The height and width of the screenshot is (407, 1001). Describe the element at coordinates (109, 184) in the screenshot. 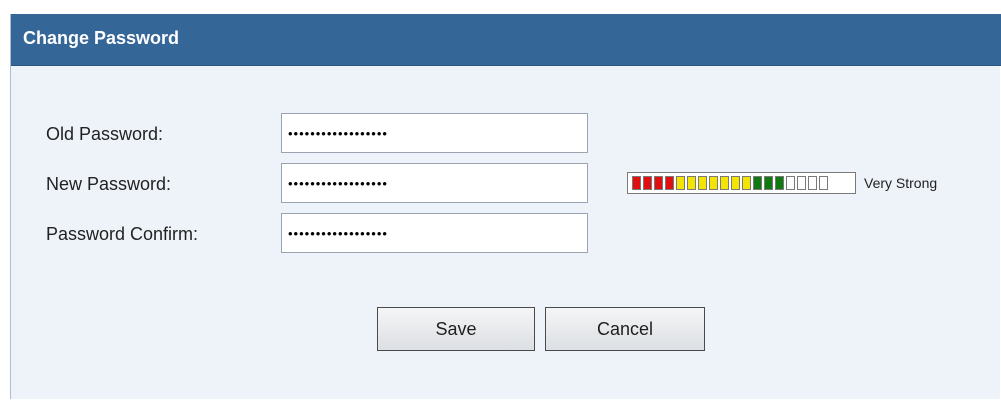

I see `new-password-label: New Password:` at that location.